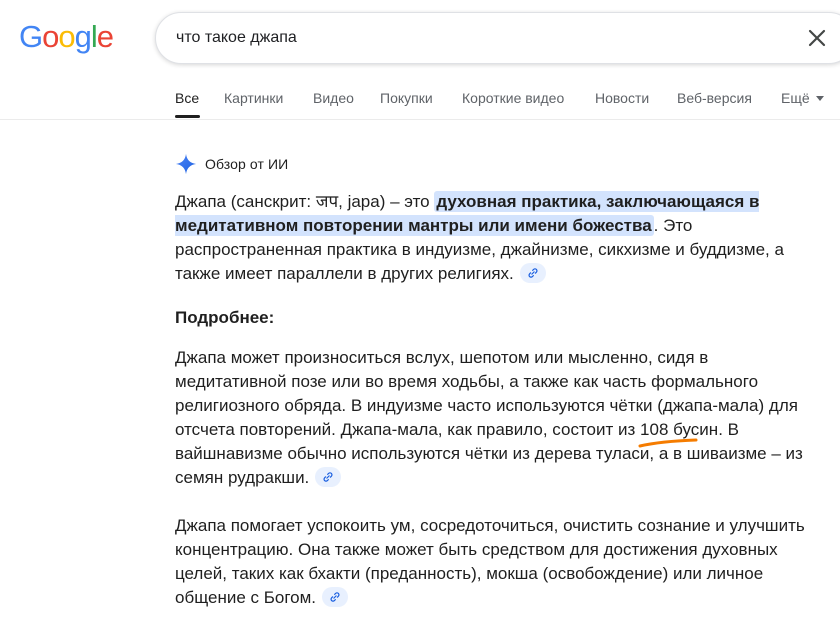 The height and width of the screenshot is (620, 840). What do you see at coordinates (253, 98) in the screenshot?
I see `tab-images: Картинки` at bounding box center [253, 98].